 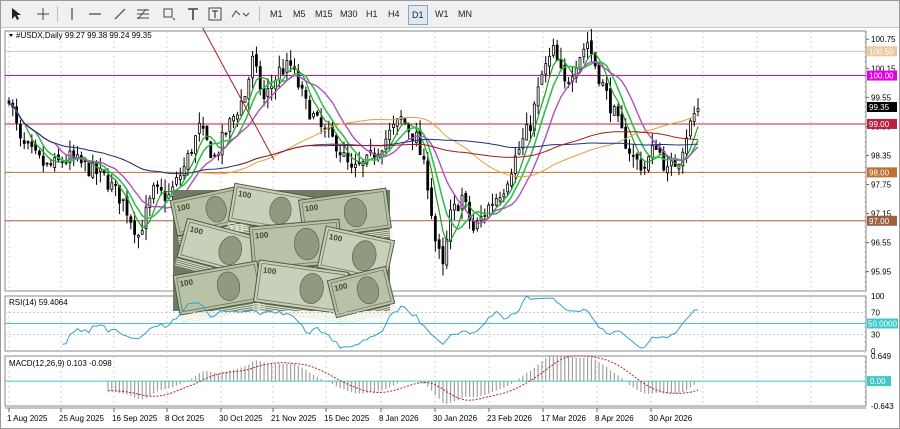 What do you see at coordinates (883, 39) in the screenshot?
I see `price-axis-label: 100.75` at bounding box center [883, 39].